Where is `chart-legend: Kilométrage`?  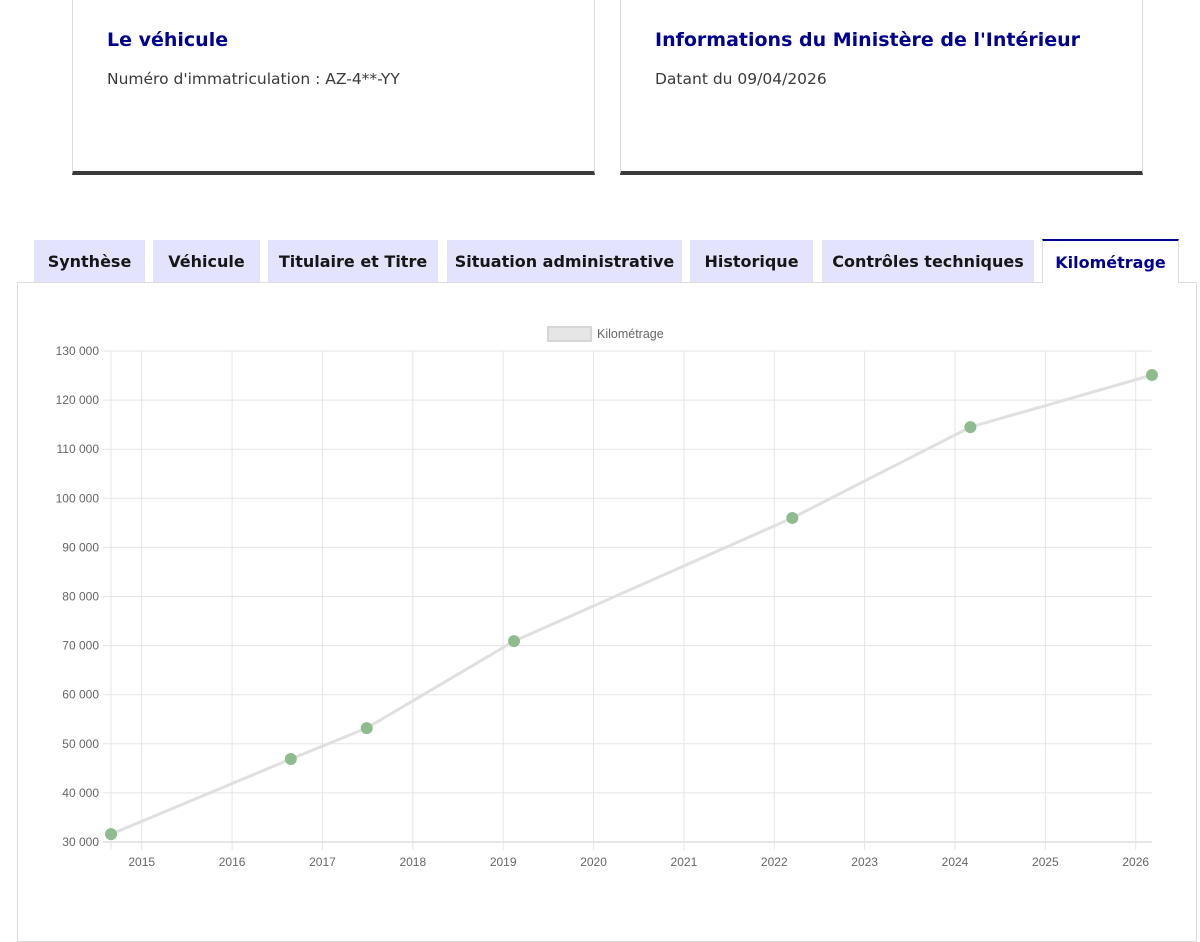
chart-legend: Kilométrage is located at coordinates (605, 334).